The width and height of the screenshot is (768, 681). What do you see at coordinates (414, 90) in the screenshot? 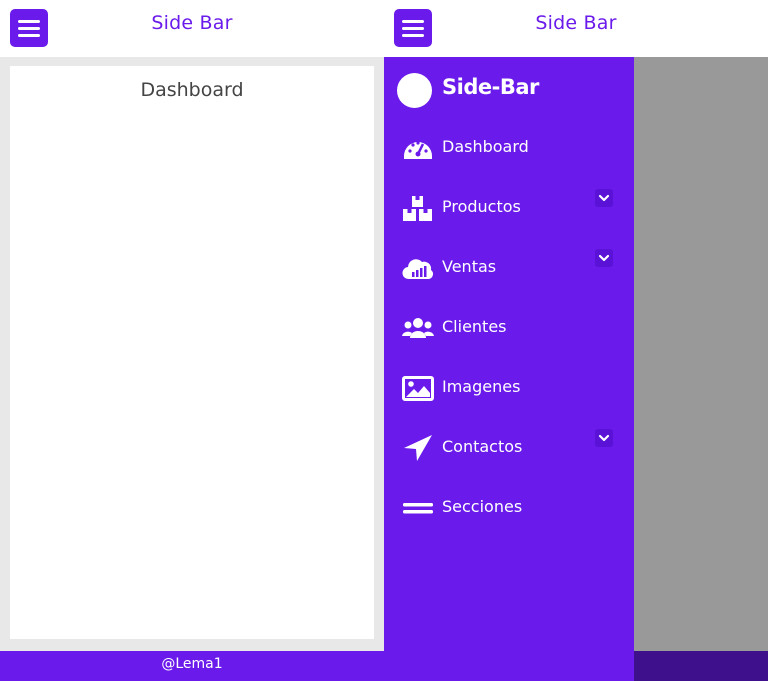
I see `sidebar-logo-circle` at bounding box center [414, 90].